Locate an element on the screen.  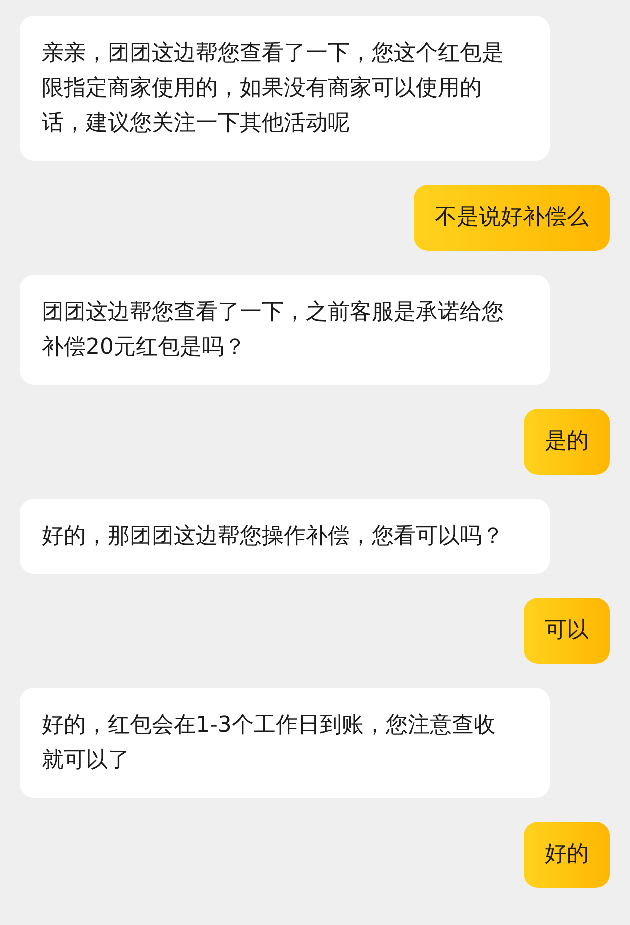
message-bubble: 好的，那团团这边帮您操作补偿，您看可以吗？ is located at coordinates (285, 536).